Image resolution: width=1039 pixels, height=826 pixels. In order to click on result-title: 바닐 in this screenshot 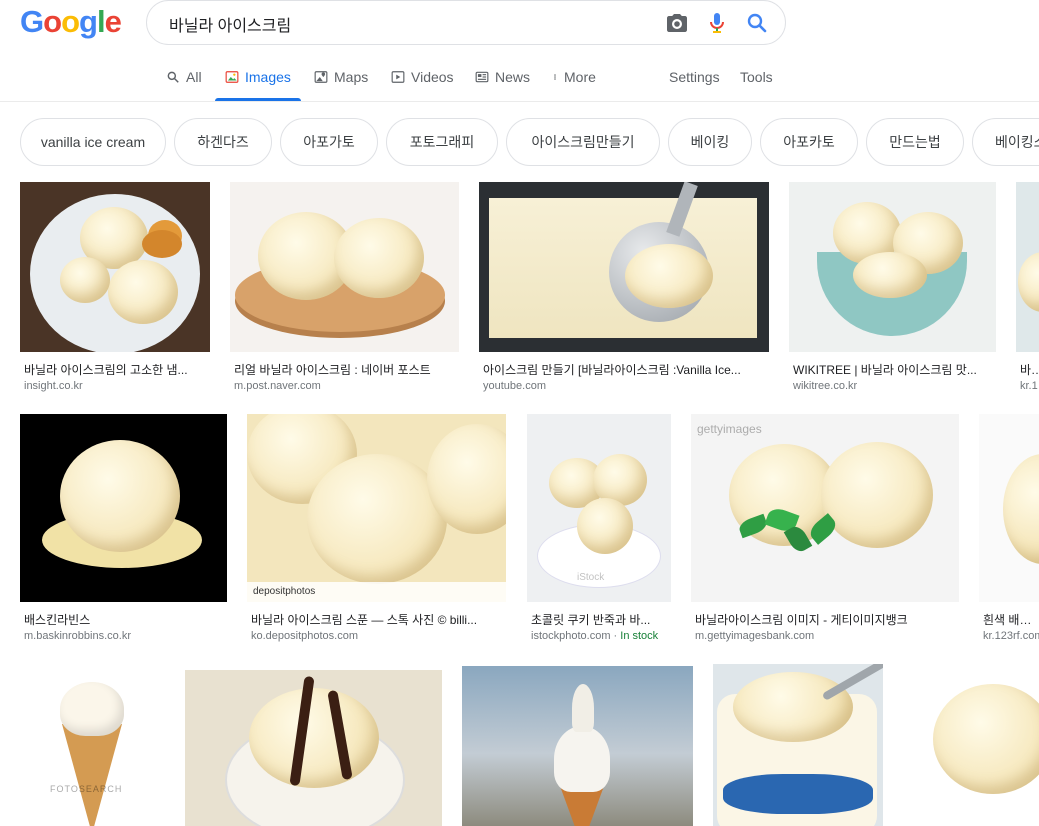, I will do `click(1029, 369)`.